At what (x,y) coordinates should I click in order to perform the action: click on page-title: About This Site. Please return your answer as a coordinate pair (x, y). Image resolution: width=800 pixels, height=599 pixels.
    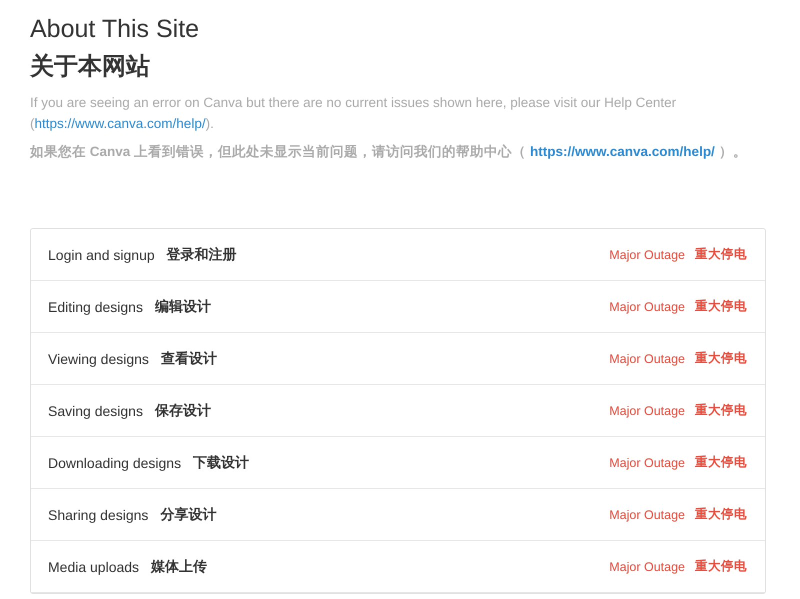
    Looking at the image, I should click on (115, 29).